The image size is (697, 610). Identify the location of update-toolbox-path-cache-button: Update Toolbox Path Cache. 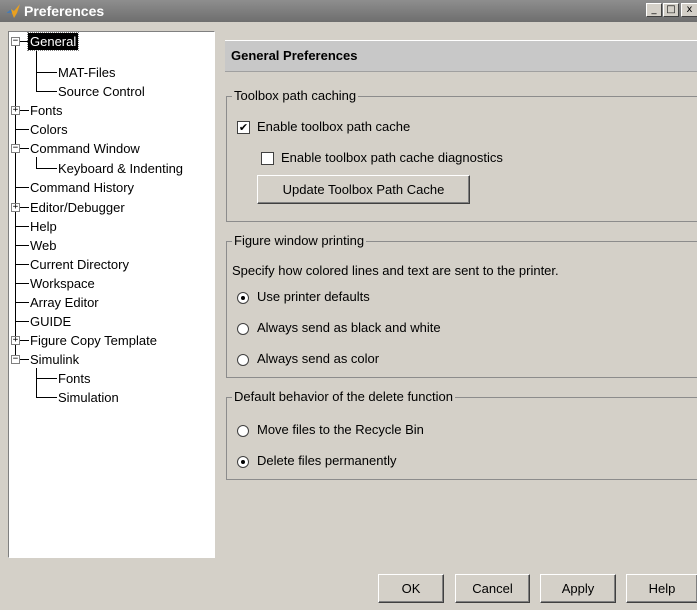
(363, 189).